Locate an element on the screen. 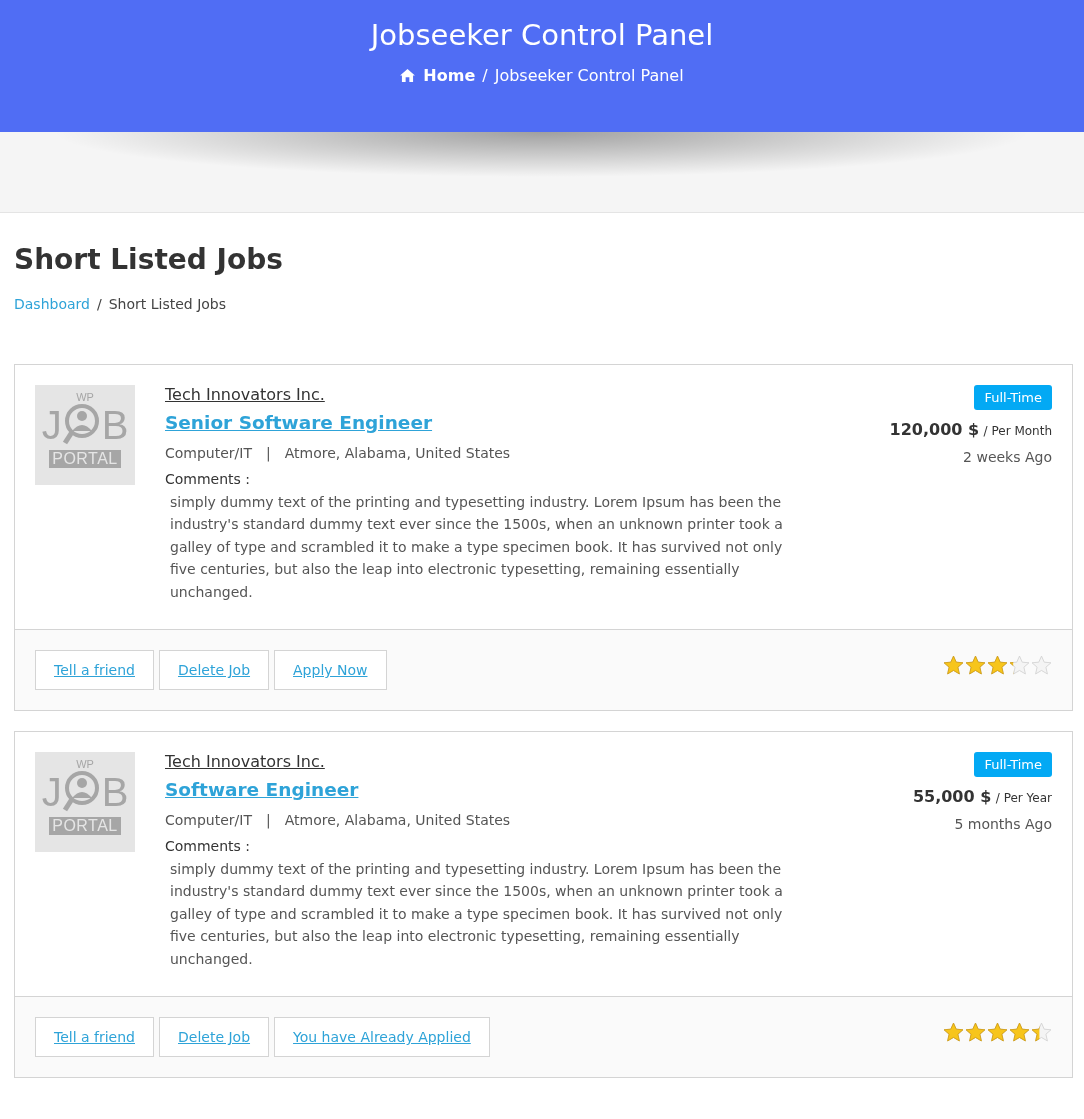 The width and height of the screenshot is (1084, 1119). page-banner-title: Jobseeker Control Panel is located at coordinates (542, 35).